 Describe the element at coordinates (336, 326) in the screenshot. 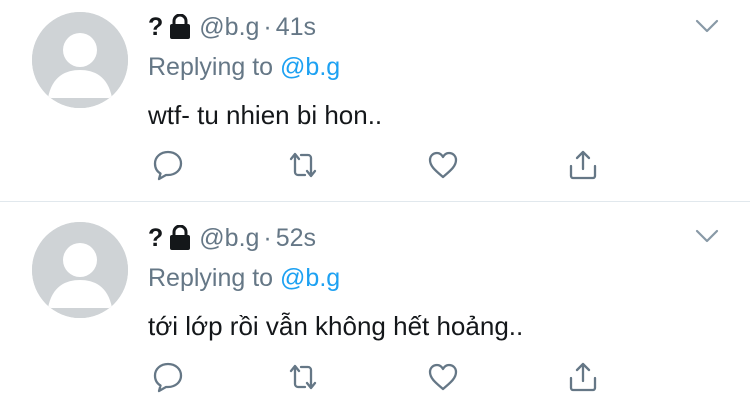

I see `tweet-text: tới lớp rồi vẫn không hết hoảng..` at that location.